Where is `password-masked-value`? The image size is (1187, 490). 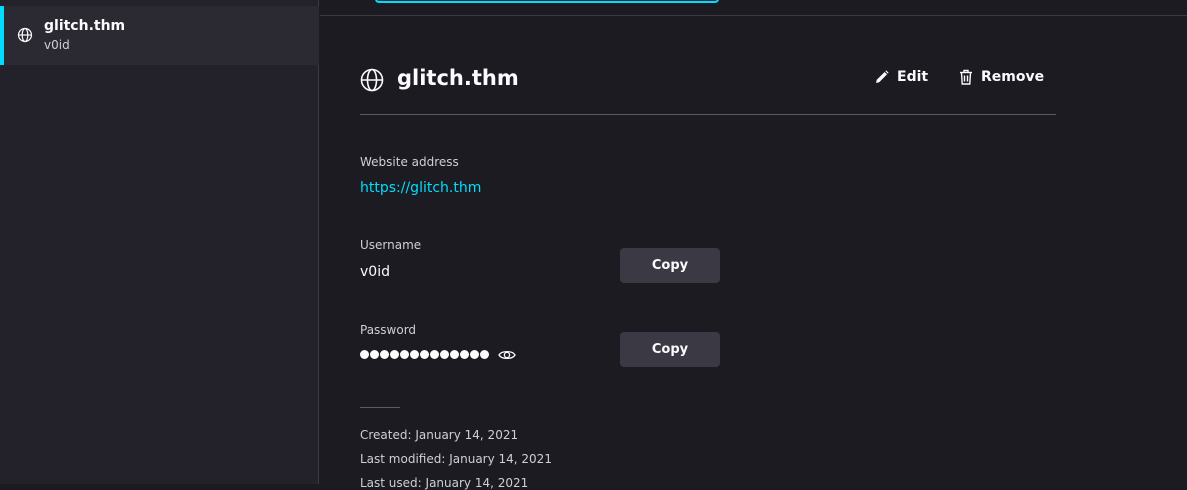 password-masked-value is located at coordinates (424, 354).